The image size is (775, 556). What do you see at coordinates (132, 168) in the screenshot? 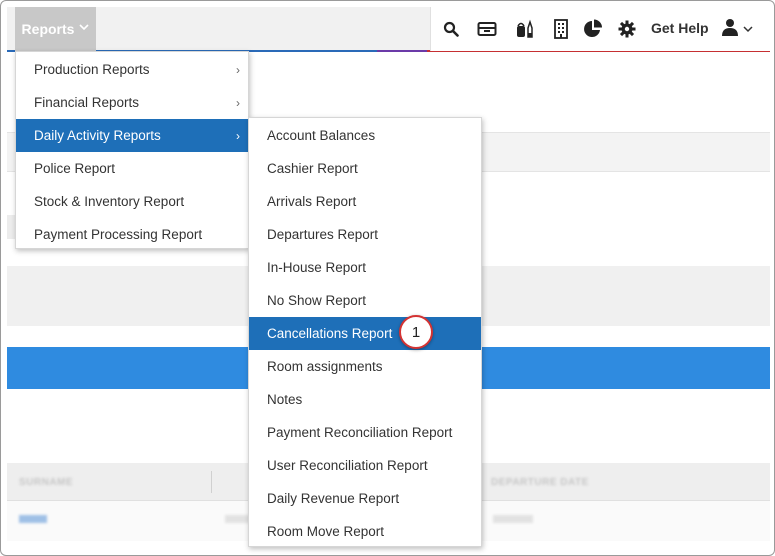
I see `menu-item-police-report: Police Report` at bounding box center [132, 168].